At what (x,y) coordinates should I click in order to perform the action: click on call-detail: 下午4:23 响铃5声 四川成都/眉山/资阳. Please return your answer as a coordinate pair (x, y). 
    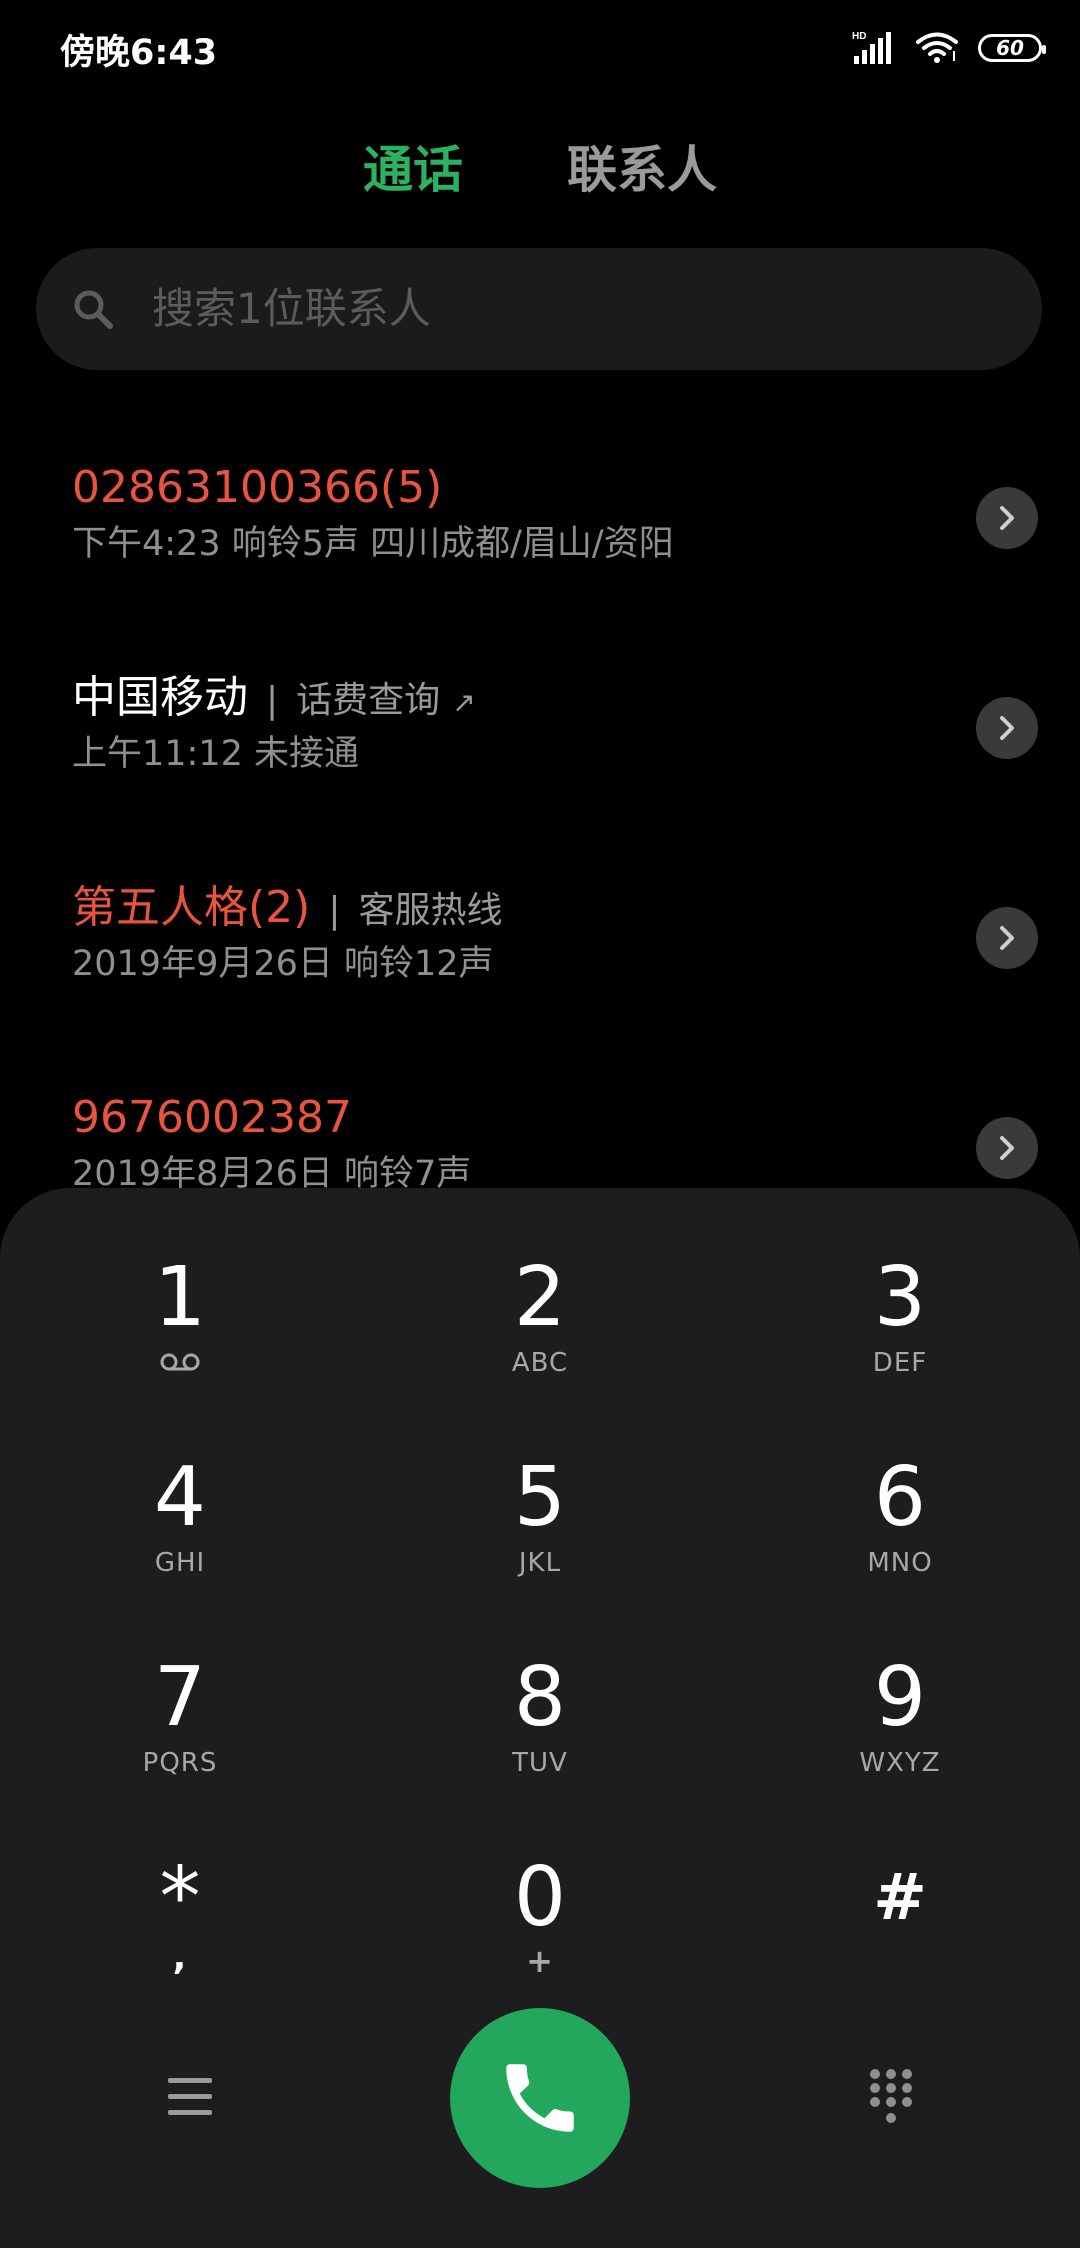
    Looking at the image, I should click on (373, 544).